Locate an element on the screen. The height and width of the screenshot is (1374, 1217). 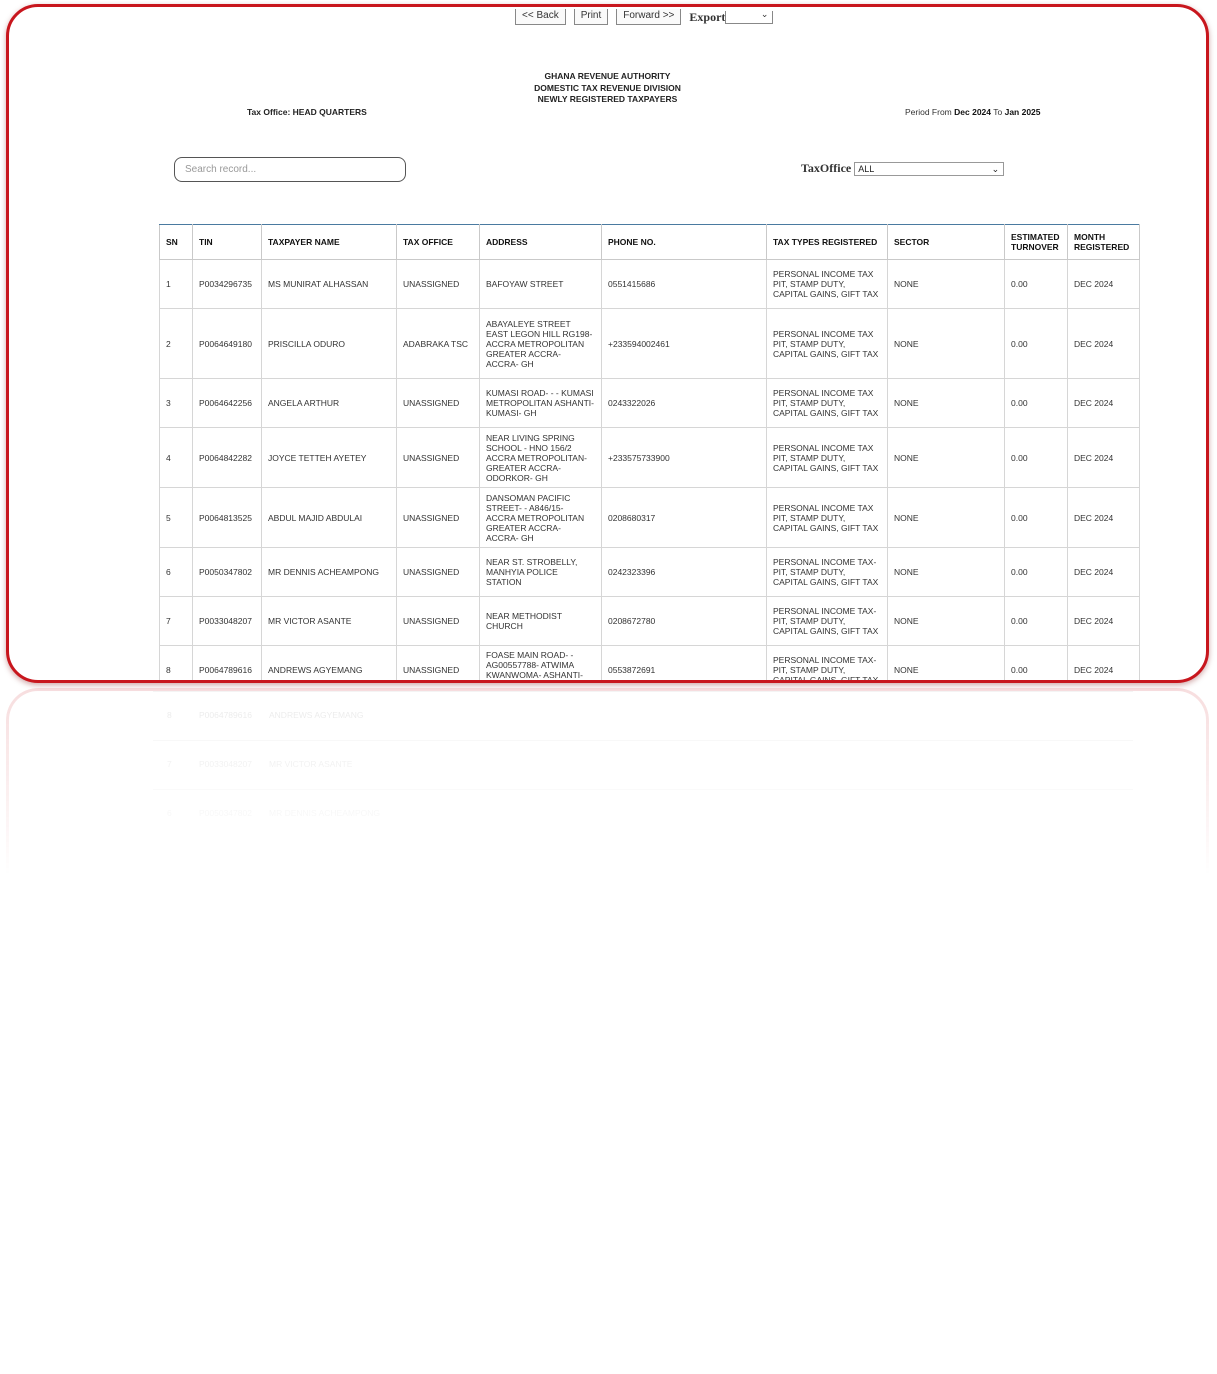
cell-taxpayer-name: JOYCE TETTEH AYETEY is located at coordinates (329, 457).